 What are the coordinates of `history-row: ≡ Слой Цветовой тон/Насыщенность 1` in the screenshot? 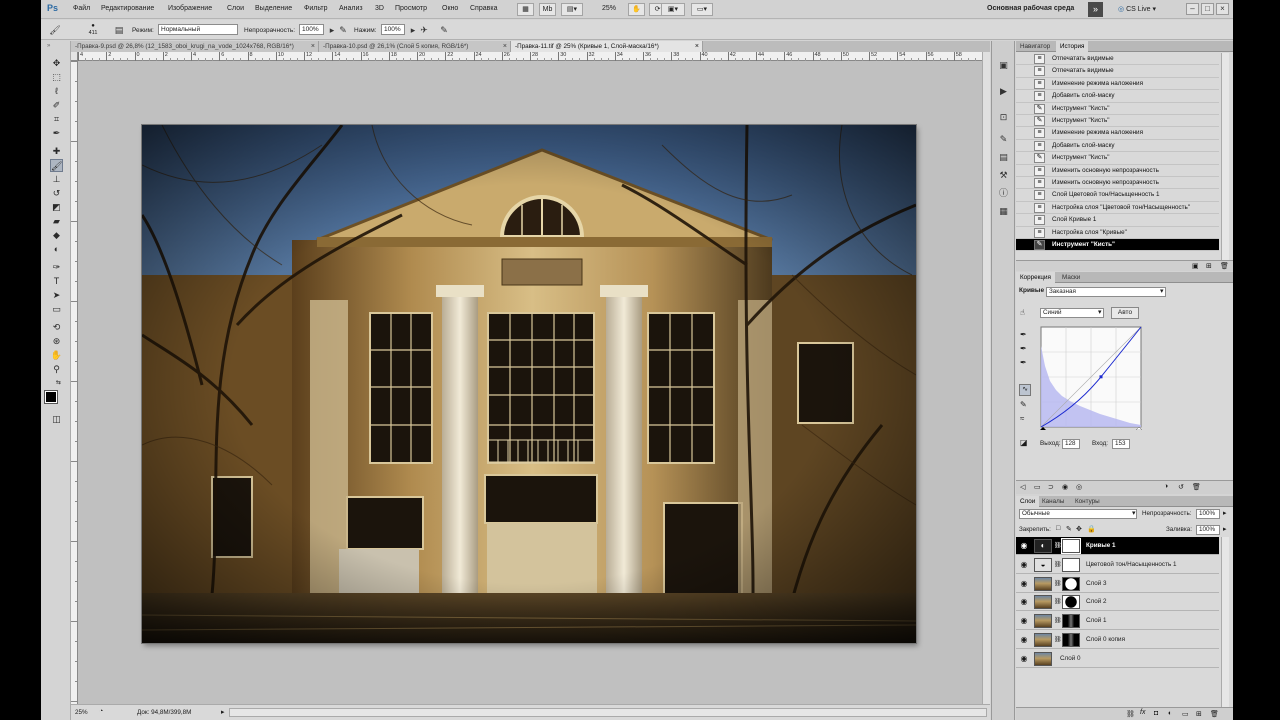 It's located at (1117, 195).